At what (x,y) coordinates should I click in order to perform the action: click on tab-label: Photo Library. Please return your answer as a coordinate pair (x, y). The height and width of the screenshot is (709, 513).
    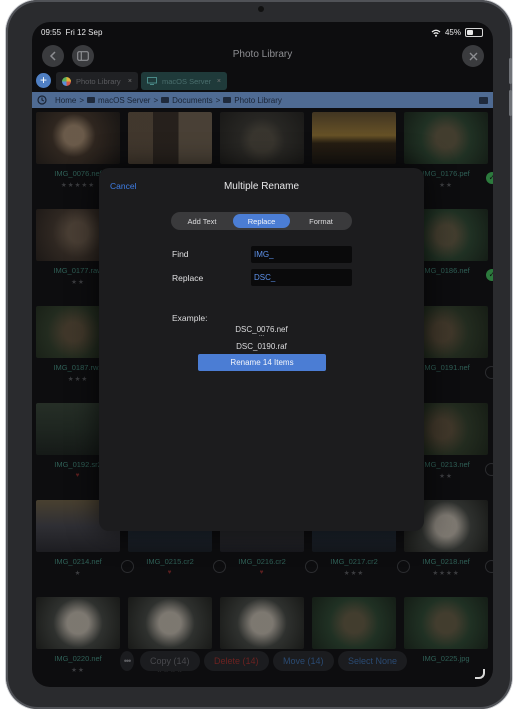
    Looking at the image, I should click on (98, 81).